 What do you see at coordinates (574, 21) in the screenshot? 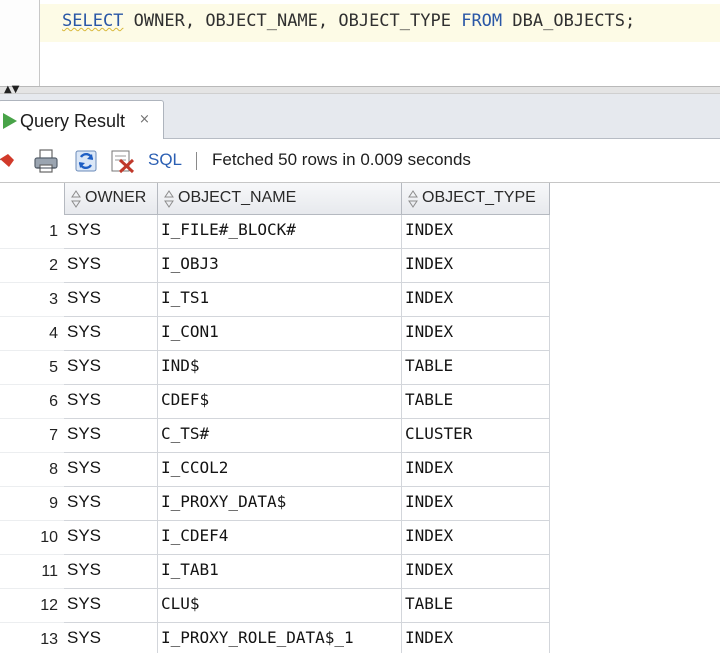
I see `sql-table: DBA_OBJECTS;` at bounding box center [574, 21].